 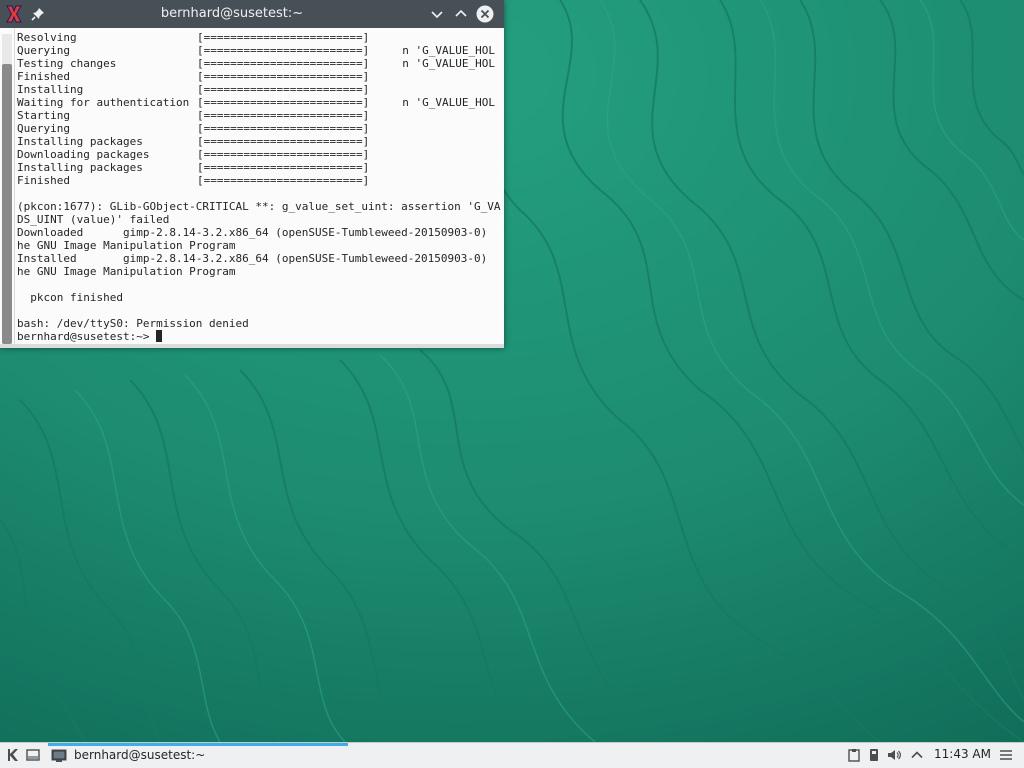 What do you see at coordinates (854, 755) in the screenshot?
I see `clipboard-icon` at bounding box center [854, 755].